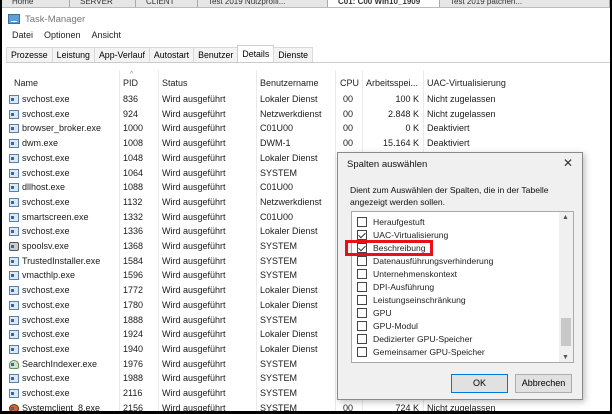  I want to click on cancel-button: Abbrechen, so click(543, 383).